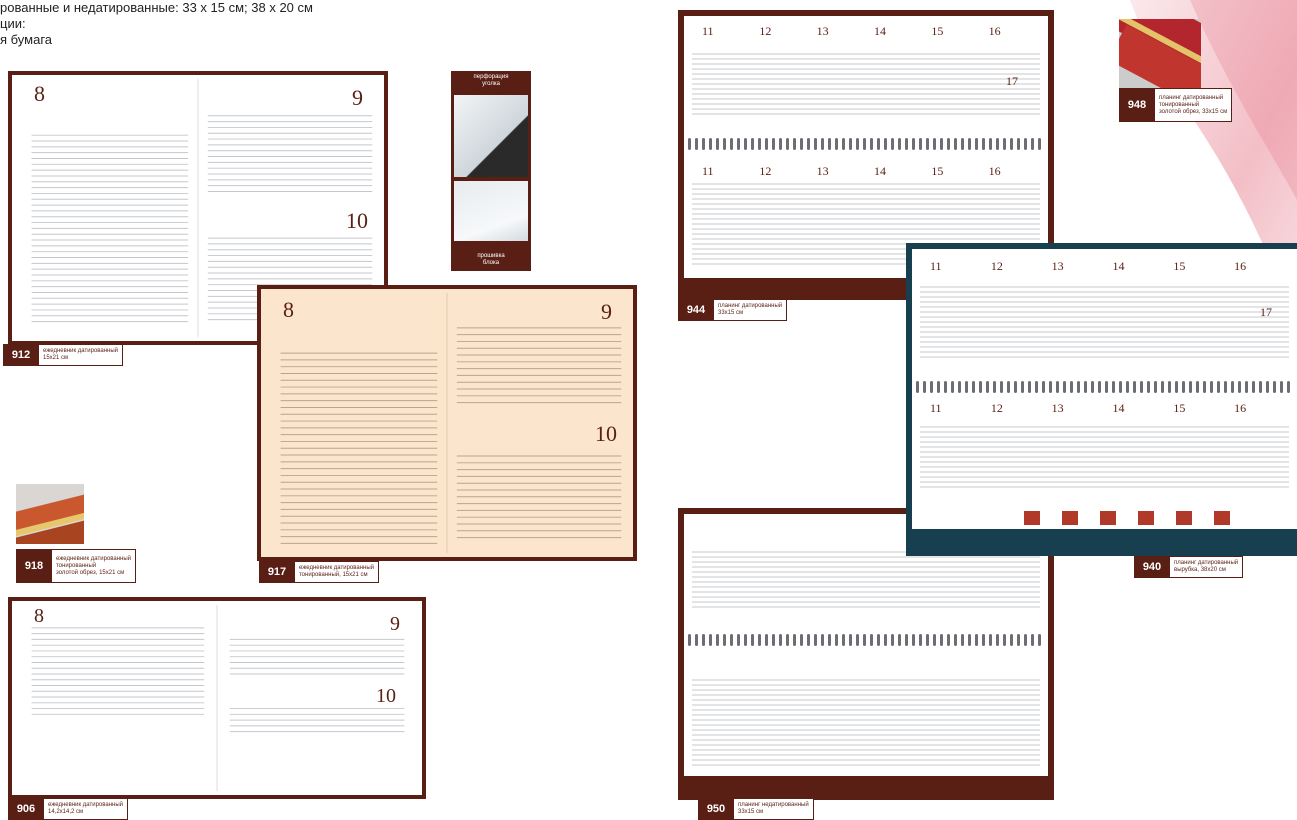 The image size is (1297, 820). Describe the element at coordinates (81, 355) in the screenshot. I see `label-912-desc: ежедневник датированный 15х21 см` at that location.